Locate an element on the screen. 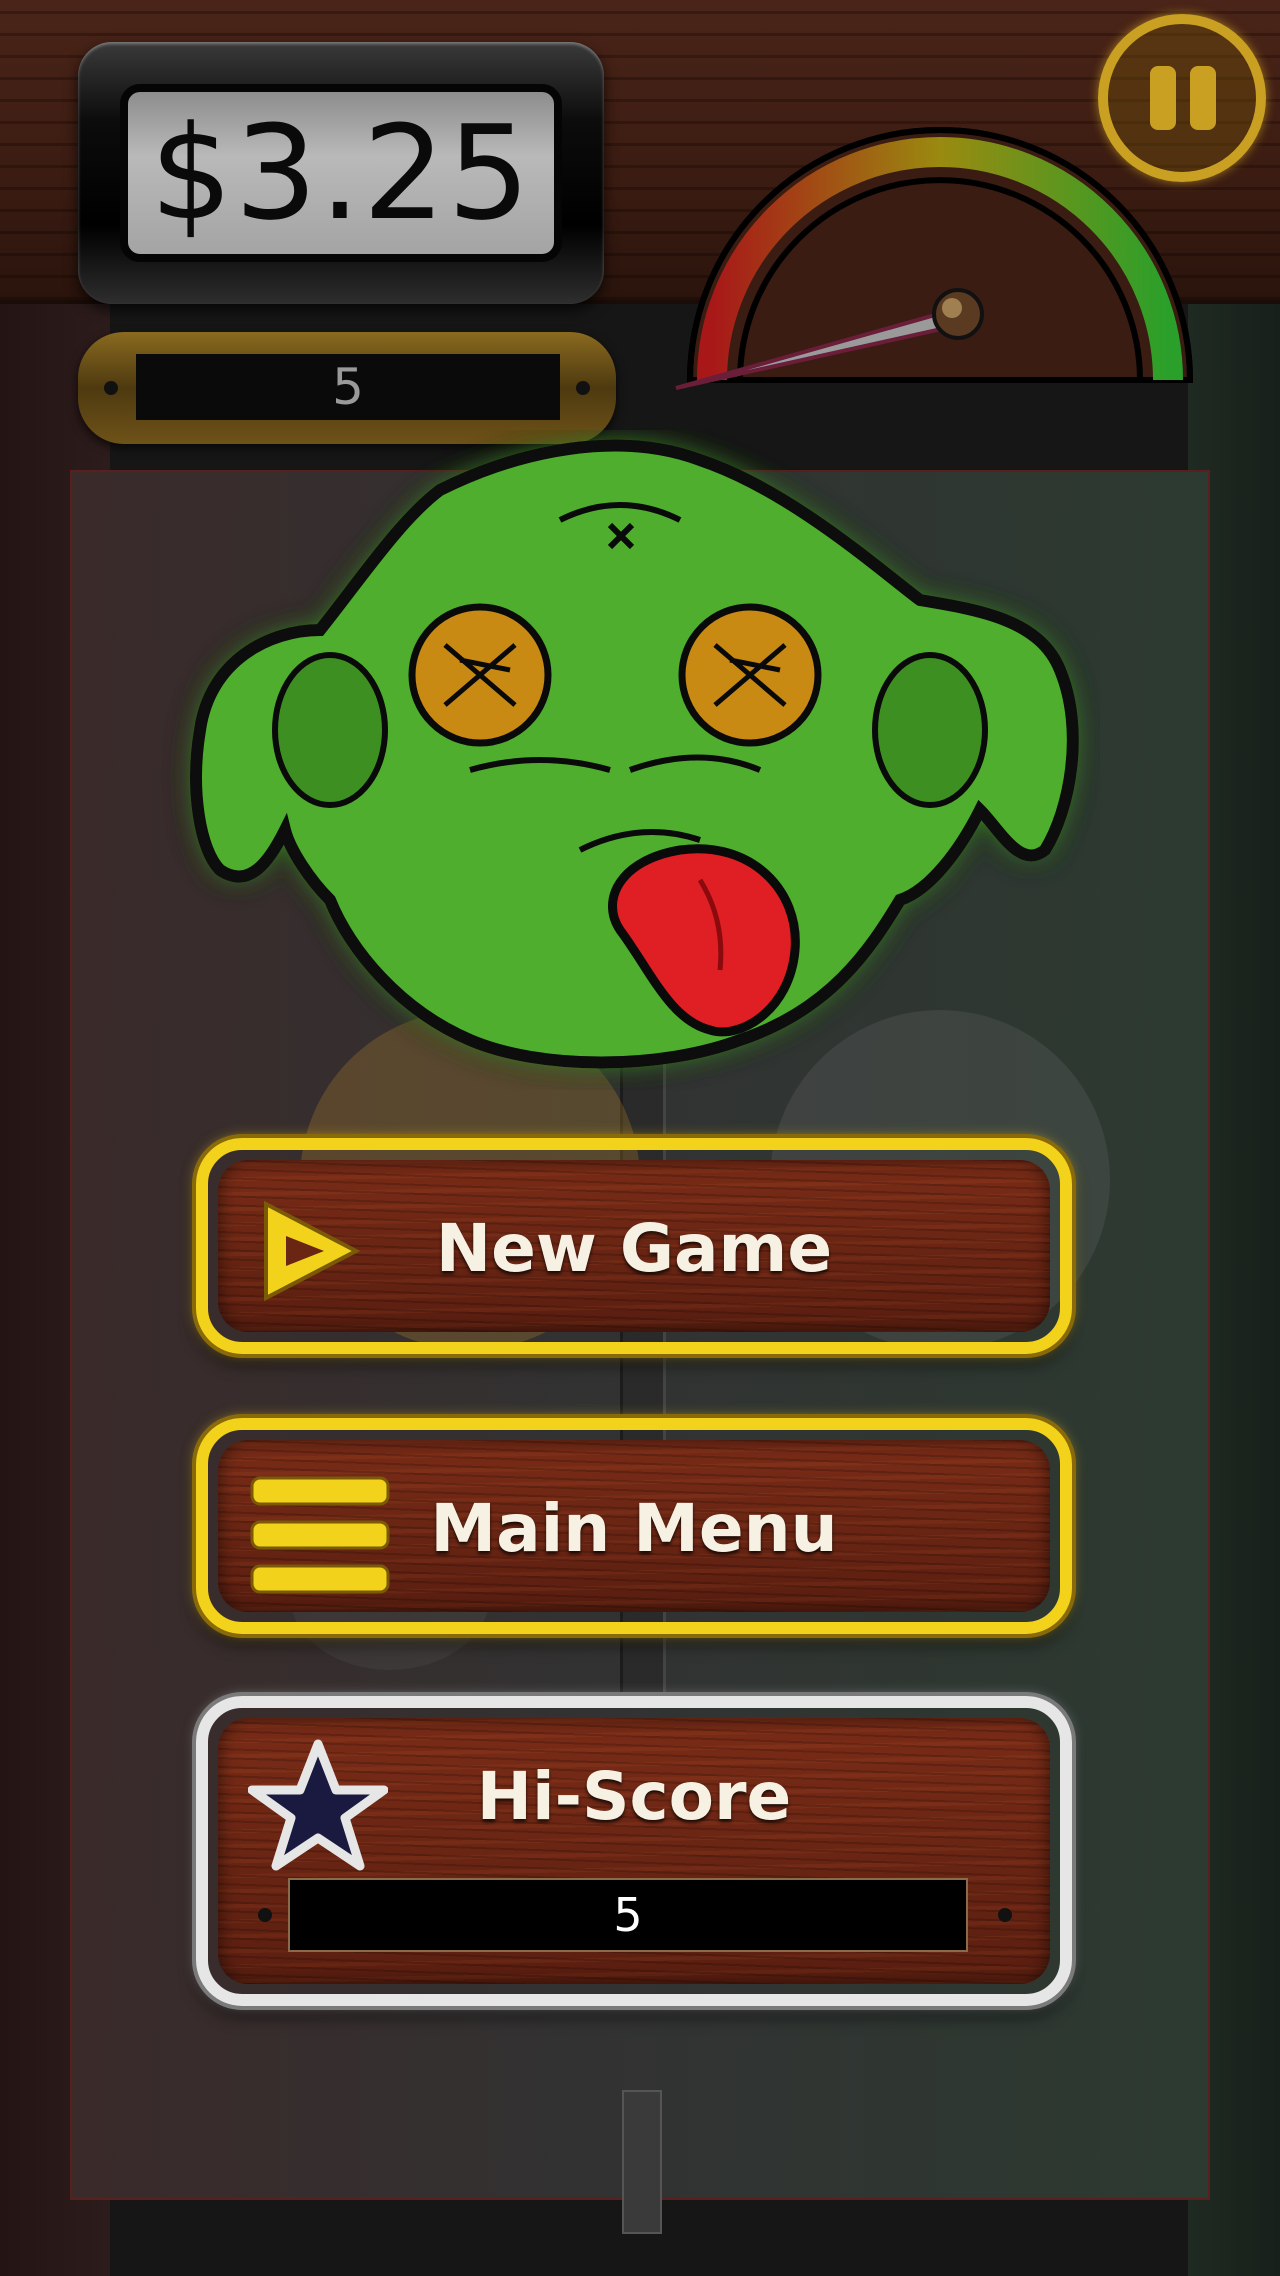 The image size is (1280, 2276). main-menu-button: Main Menu is located at coordinates (634, 1526).